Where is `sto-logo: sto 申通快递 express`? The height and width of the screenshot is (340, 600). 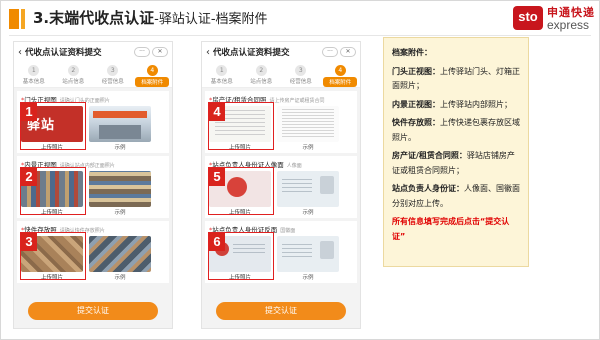
sto-logo: sto 申通快递 express is located at coordinates (553, 19).